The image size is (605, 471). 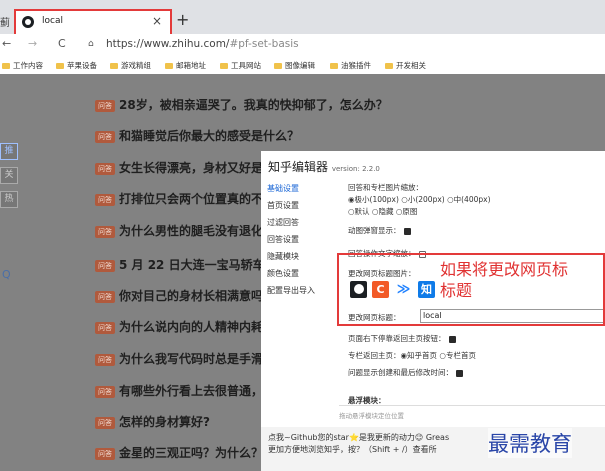 What do you see at coordinates (6, 43) in the screenshot?
I see `back-arrow-icon: ←` at bounding box center [6, 43].